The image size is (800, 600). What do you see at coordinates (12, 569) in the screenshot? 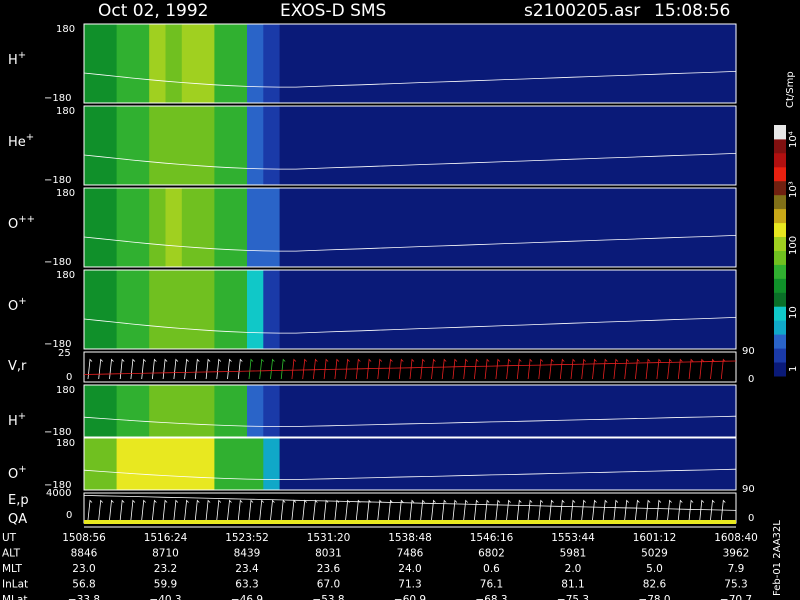
I see `table-label-MLT: MLT` at bounding box center [12, 569].